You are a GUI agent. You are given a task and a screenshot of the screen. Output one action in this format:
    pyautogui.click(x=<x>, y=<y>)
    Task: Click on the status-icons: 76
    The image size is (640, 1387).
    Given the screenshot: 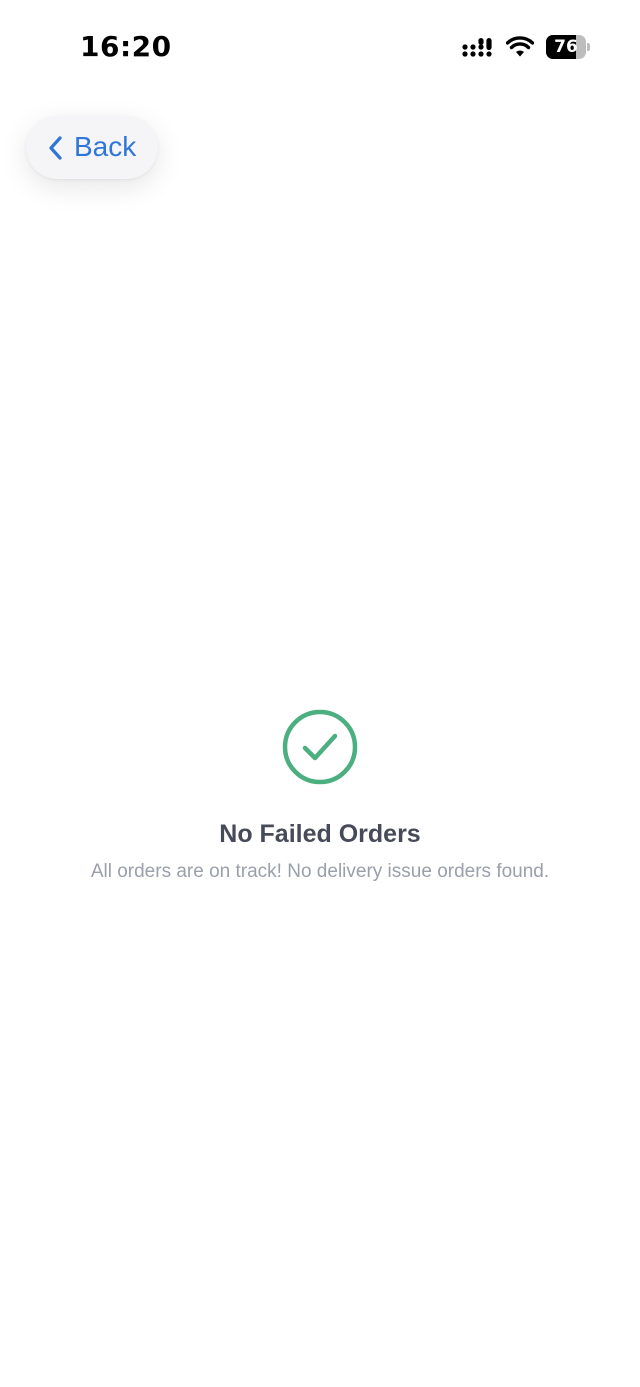 What is the action you would take?
    pyautogui.click(x=526, y=47)
    